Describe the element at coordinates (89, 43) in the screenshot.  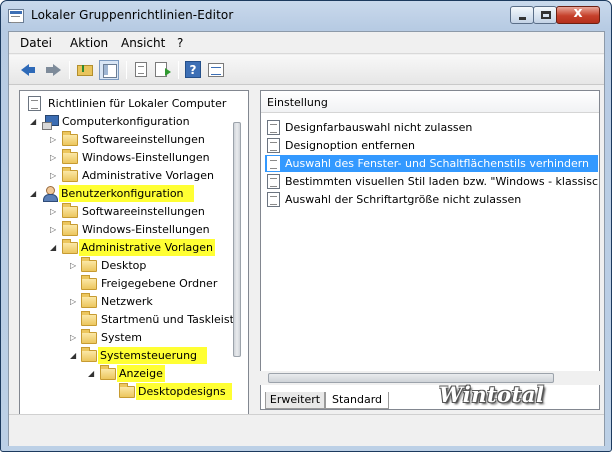
I see `menu-aktion: Aktion` at that location.